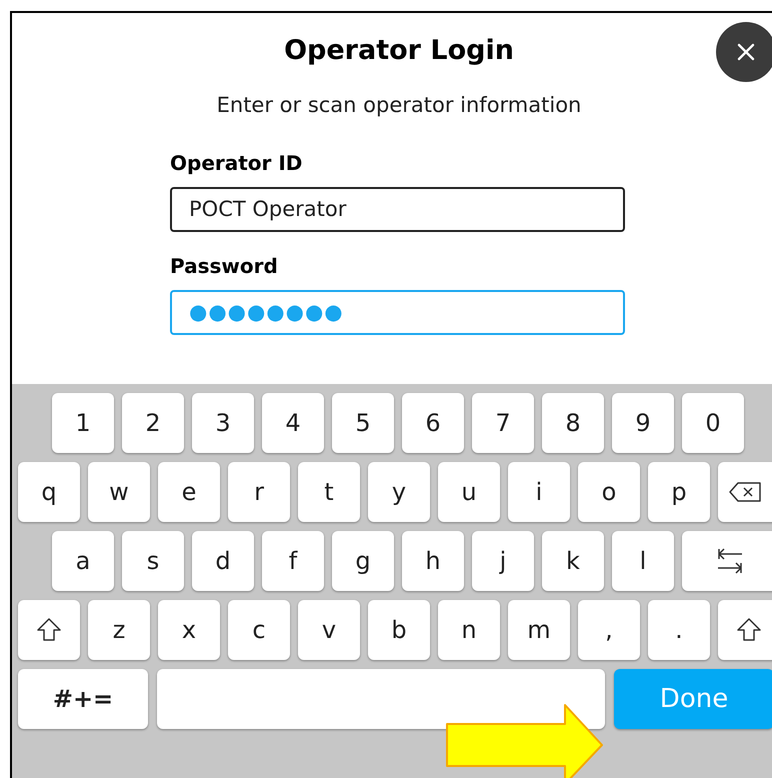 This screenshot has height=778, width=772. Describe the element at coordinates (83, 423) in the screenshot. I see `keyboard-key: 1` at that location.